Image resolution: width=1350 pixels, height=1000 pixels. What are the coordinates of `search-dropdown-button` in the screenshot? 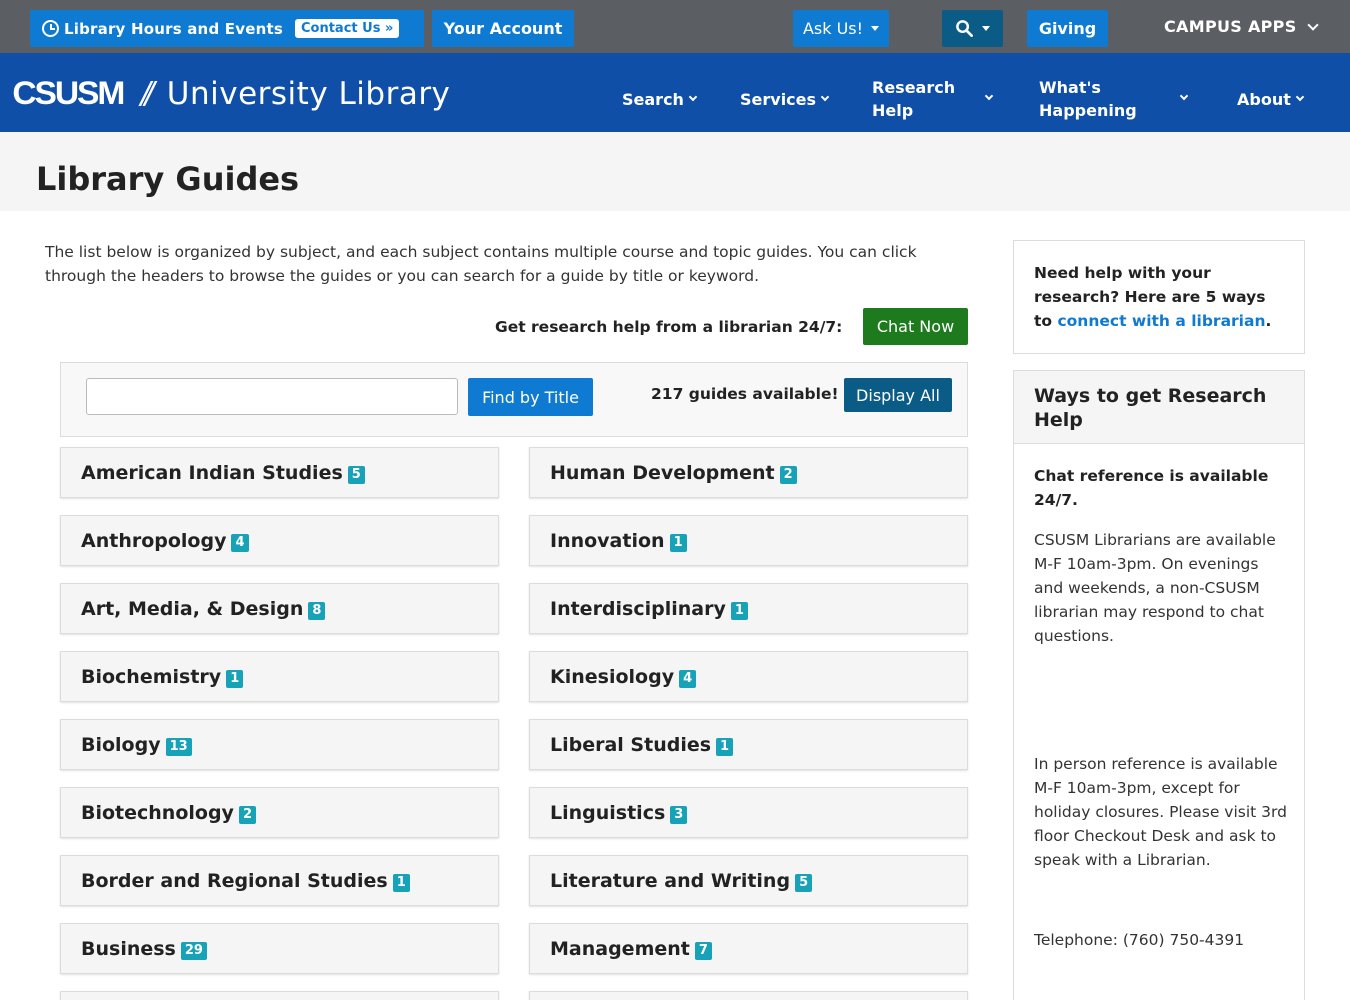 It's located at (972, 28).